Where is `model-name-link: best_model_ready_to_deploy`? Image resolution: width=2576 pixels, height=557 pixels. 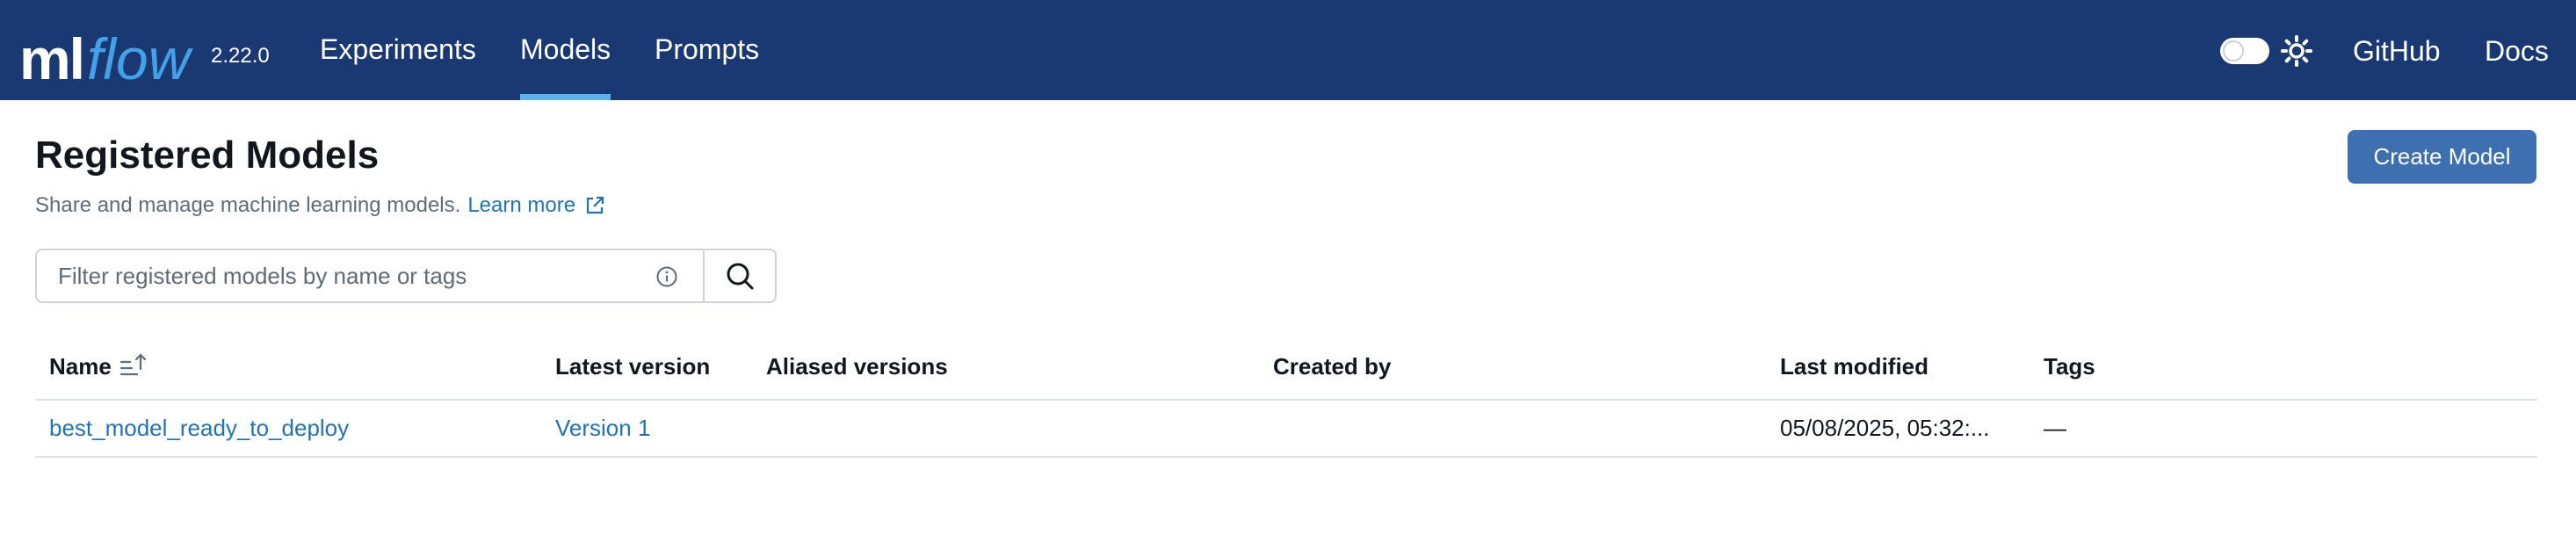 model-name-link: best_model_ready_to_deploy is located at coordinates (199, 428).